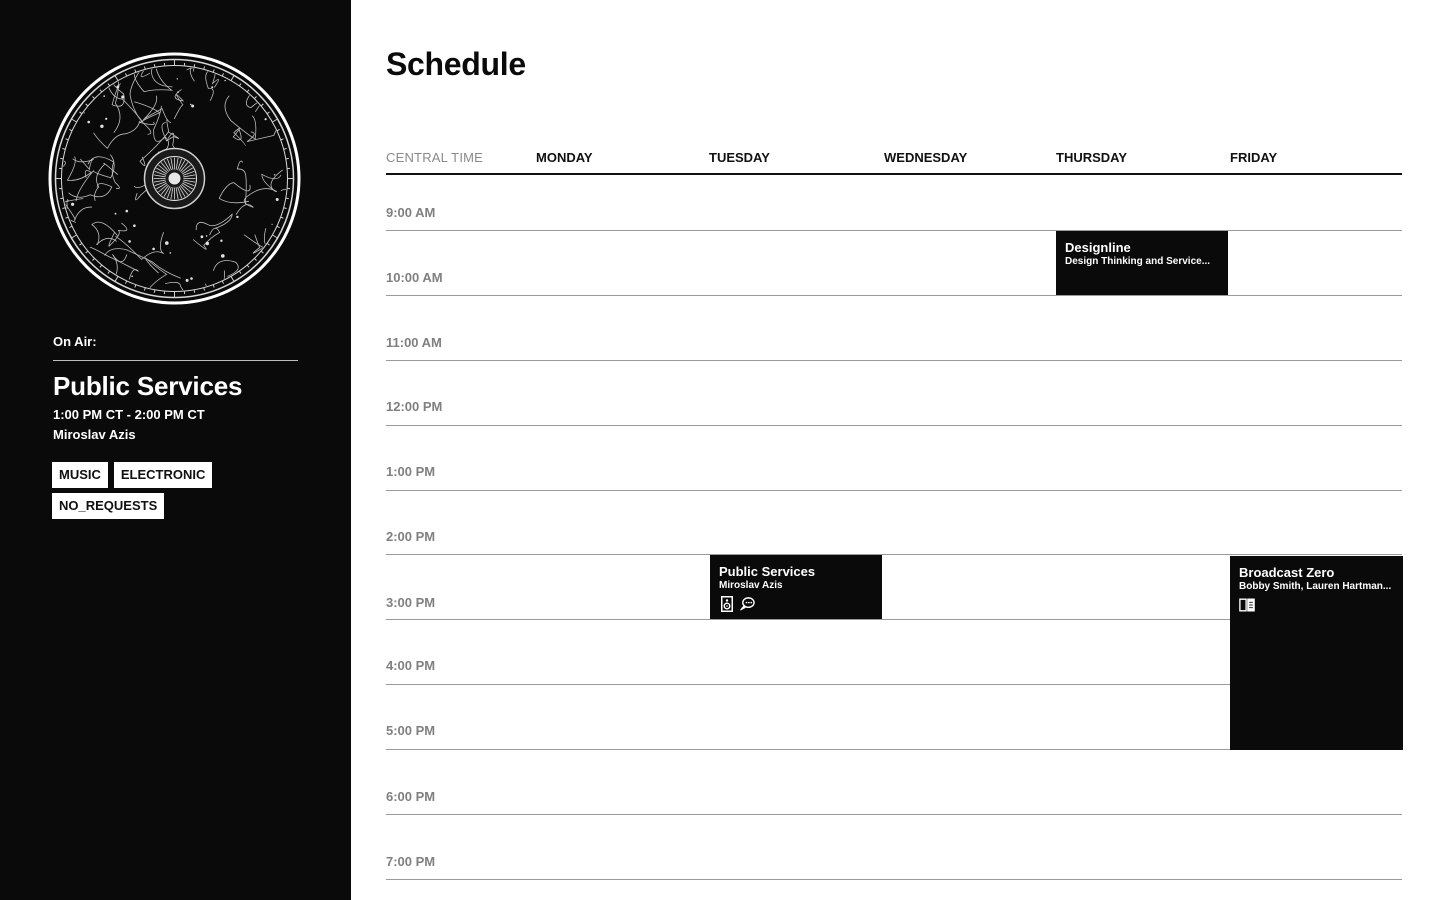 This screenshot has width=1440, height=900. I want to click on event-subtitle: Miroslav Azis, so click(751, 585).